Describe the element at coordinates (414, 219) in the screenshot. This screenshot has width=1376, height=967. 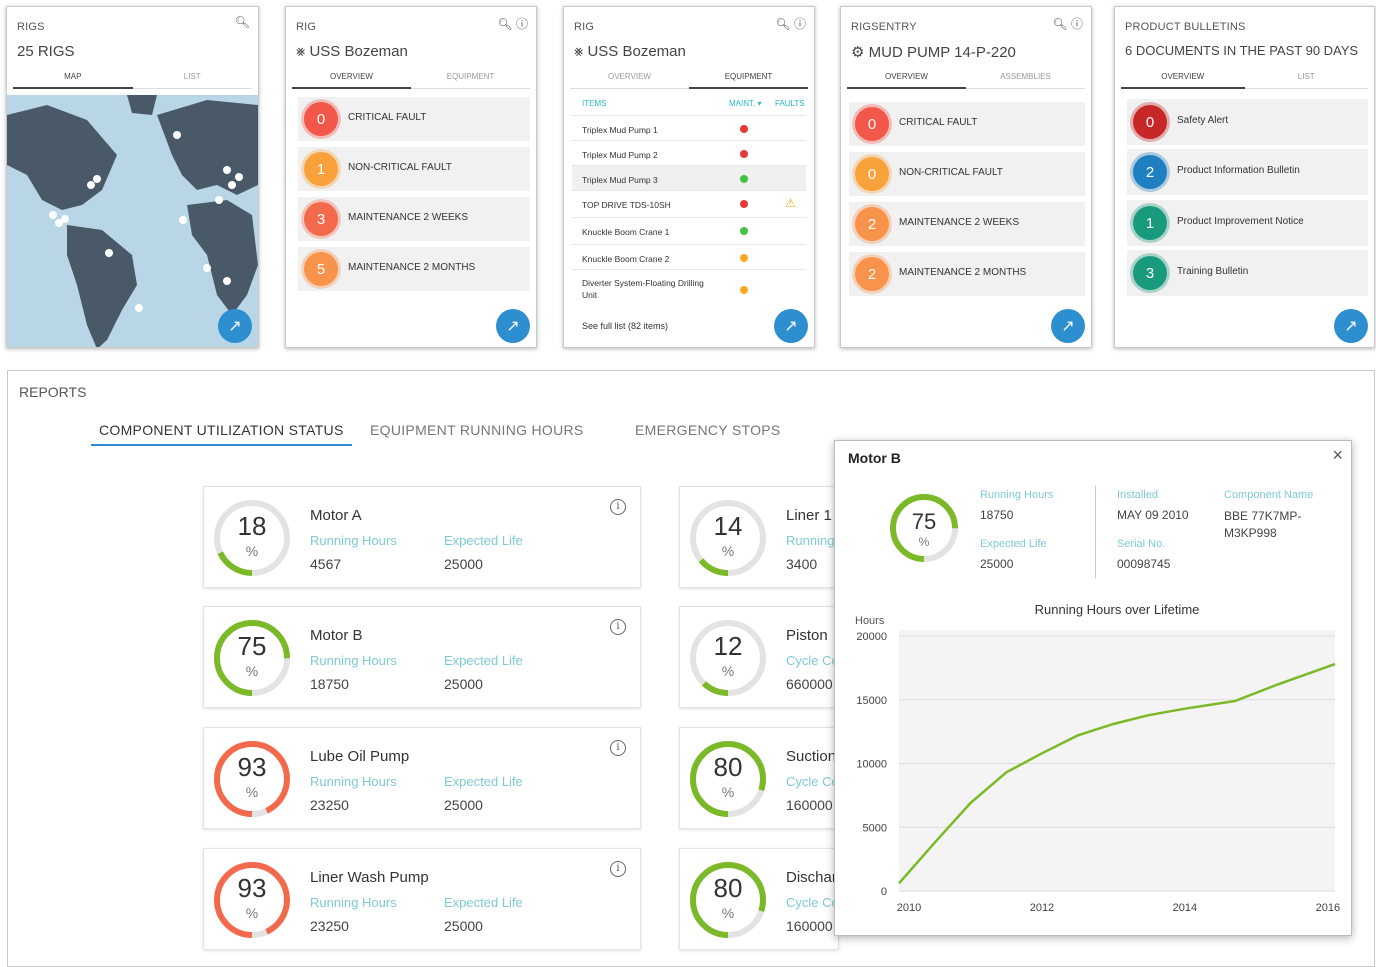
I see `status-row: 3 MAINTENANCE 2 WEEKS` at that location.